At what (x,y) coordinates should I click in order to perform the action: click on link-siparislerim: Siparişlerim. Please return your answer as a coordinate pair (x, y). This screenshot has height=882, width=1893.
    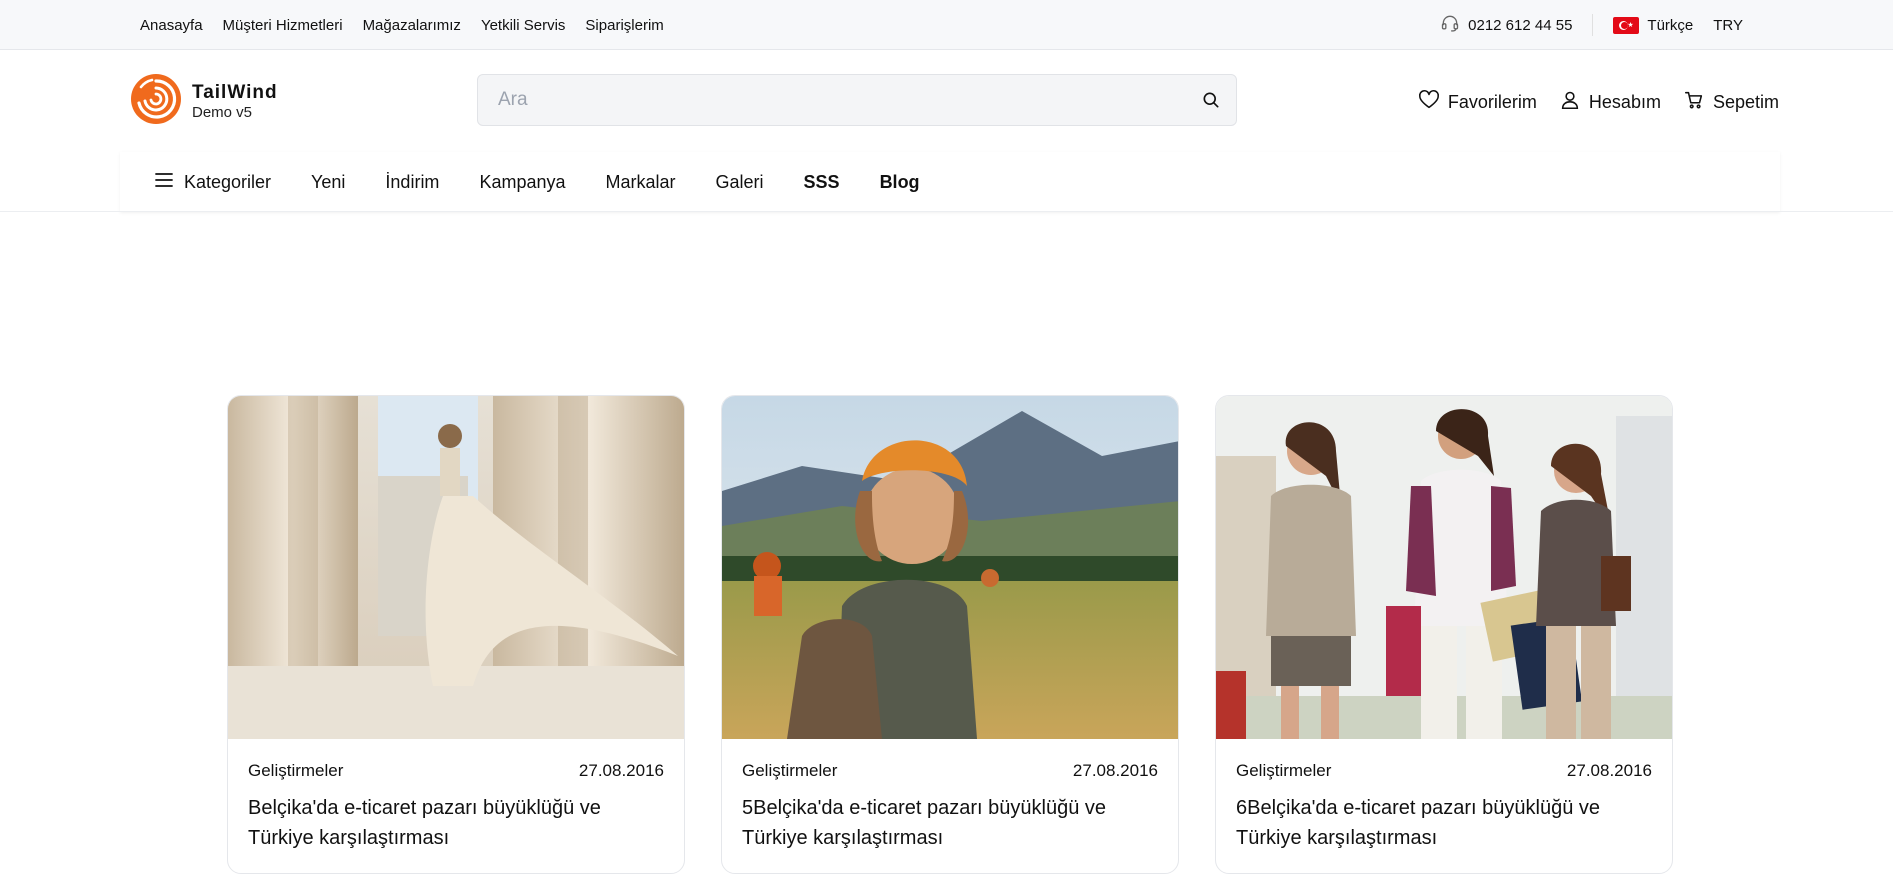
    Looking at the image, I should click on (624, 25).